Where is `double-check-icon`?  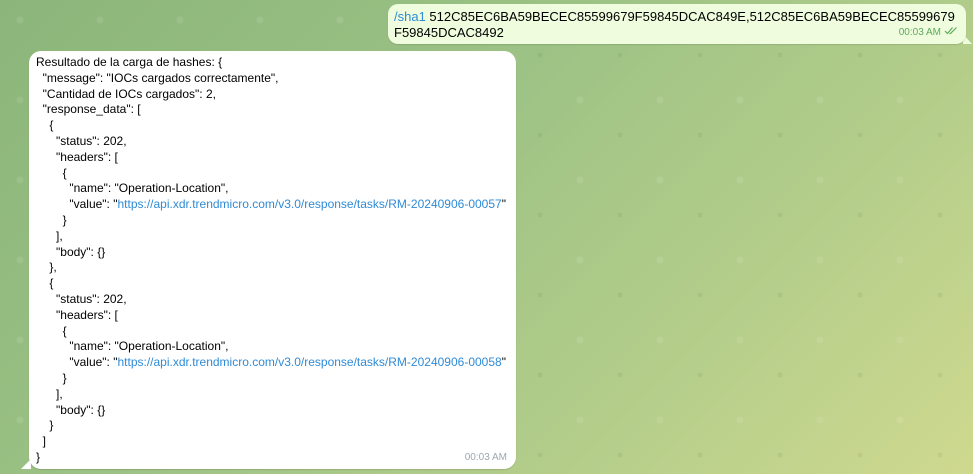
double-check-icon is located at coordinates (951, 33).